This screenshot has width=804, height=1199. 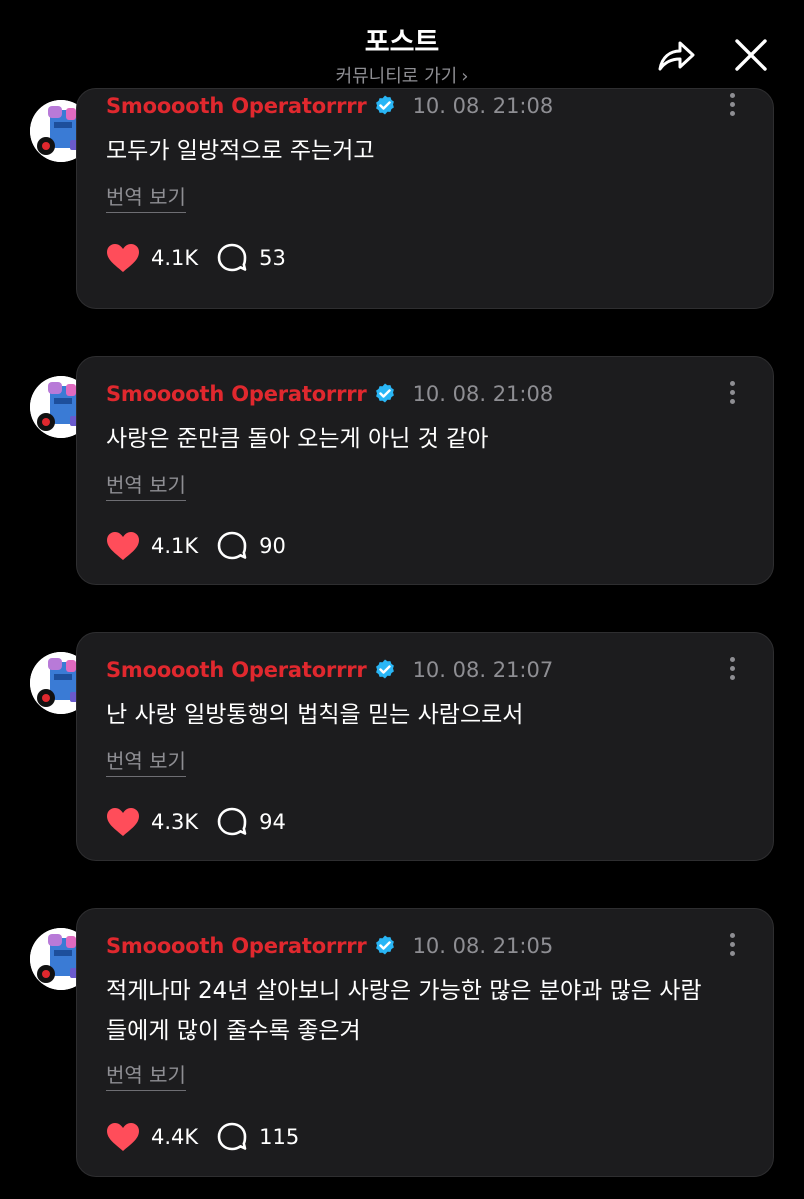 I want to click on comment-meta: Smooooth Operatorrrr 10. 08. 21:08, so click(x=329, y=394).